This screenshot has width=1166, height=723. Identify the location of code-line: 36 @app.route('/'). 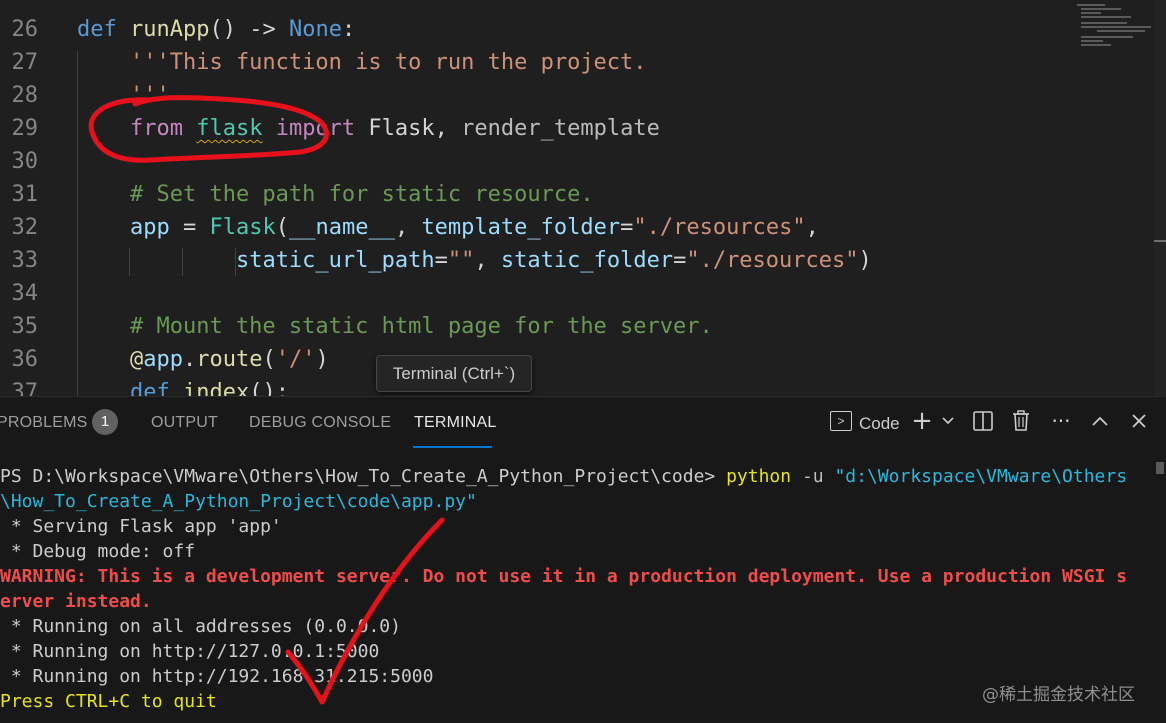
(575, 359).